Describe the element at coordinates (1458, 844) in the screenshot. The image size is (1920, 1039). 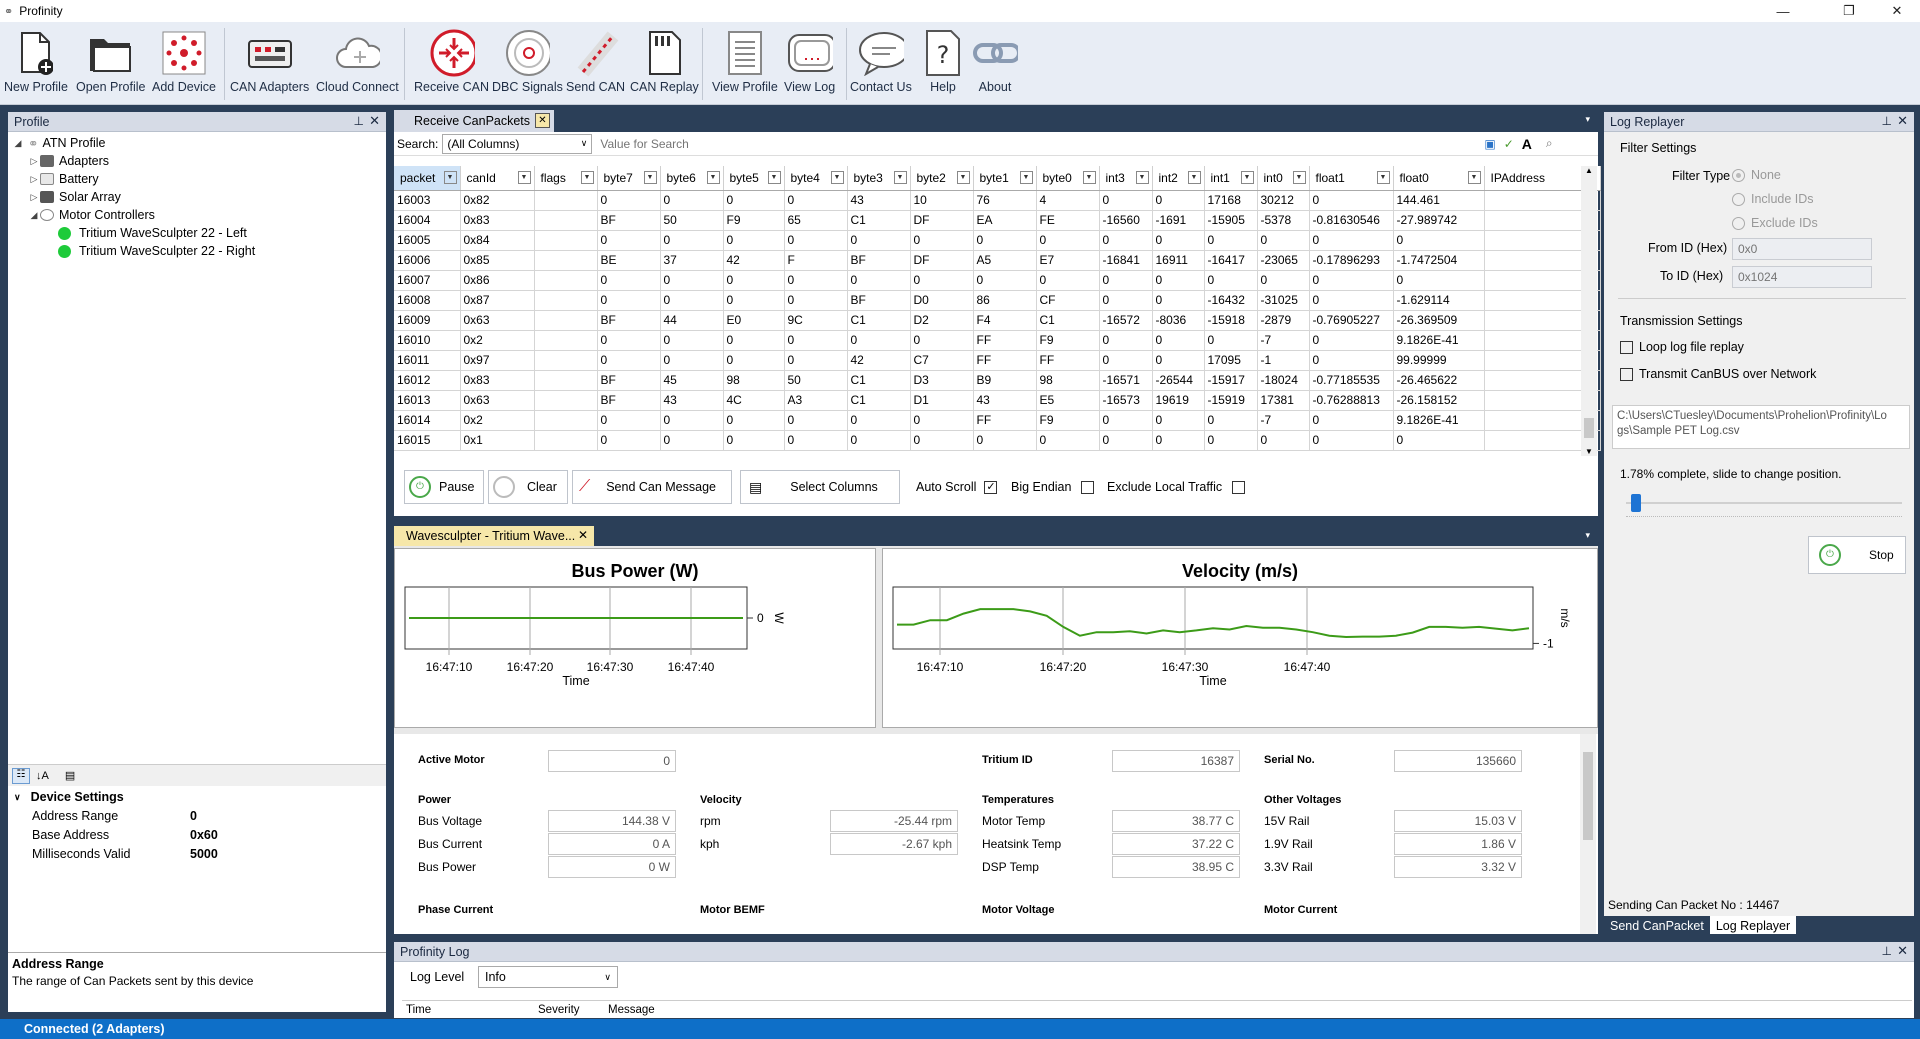
I see `rail-1v9-field: 1.86 V` at that location.